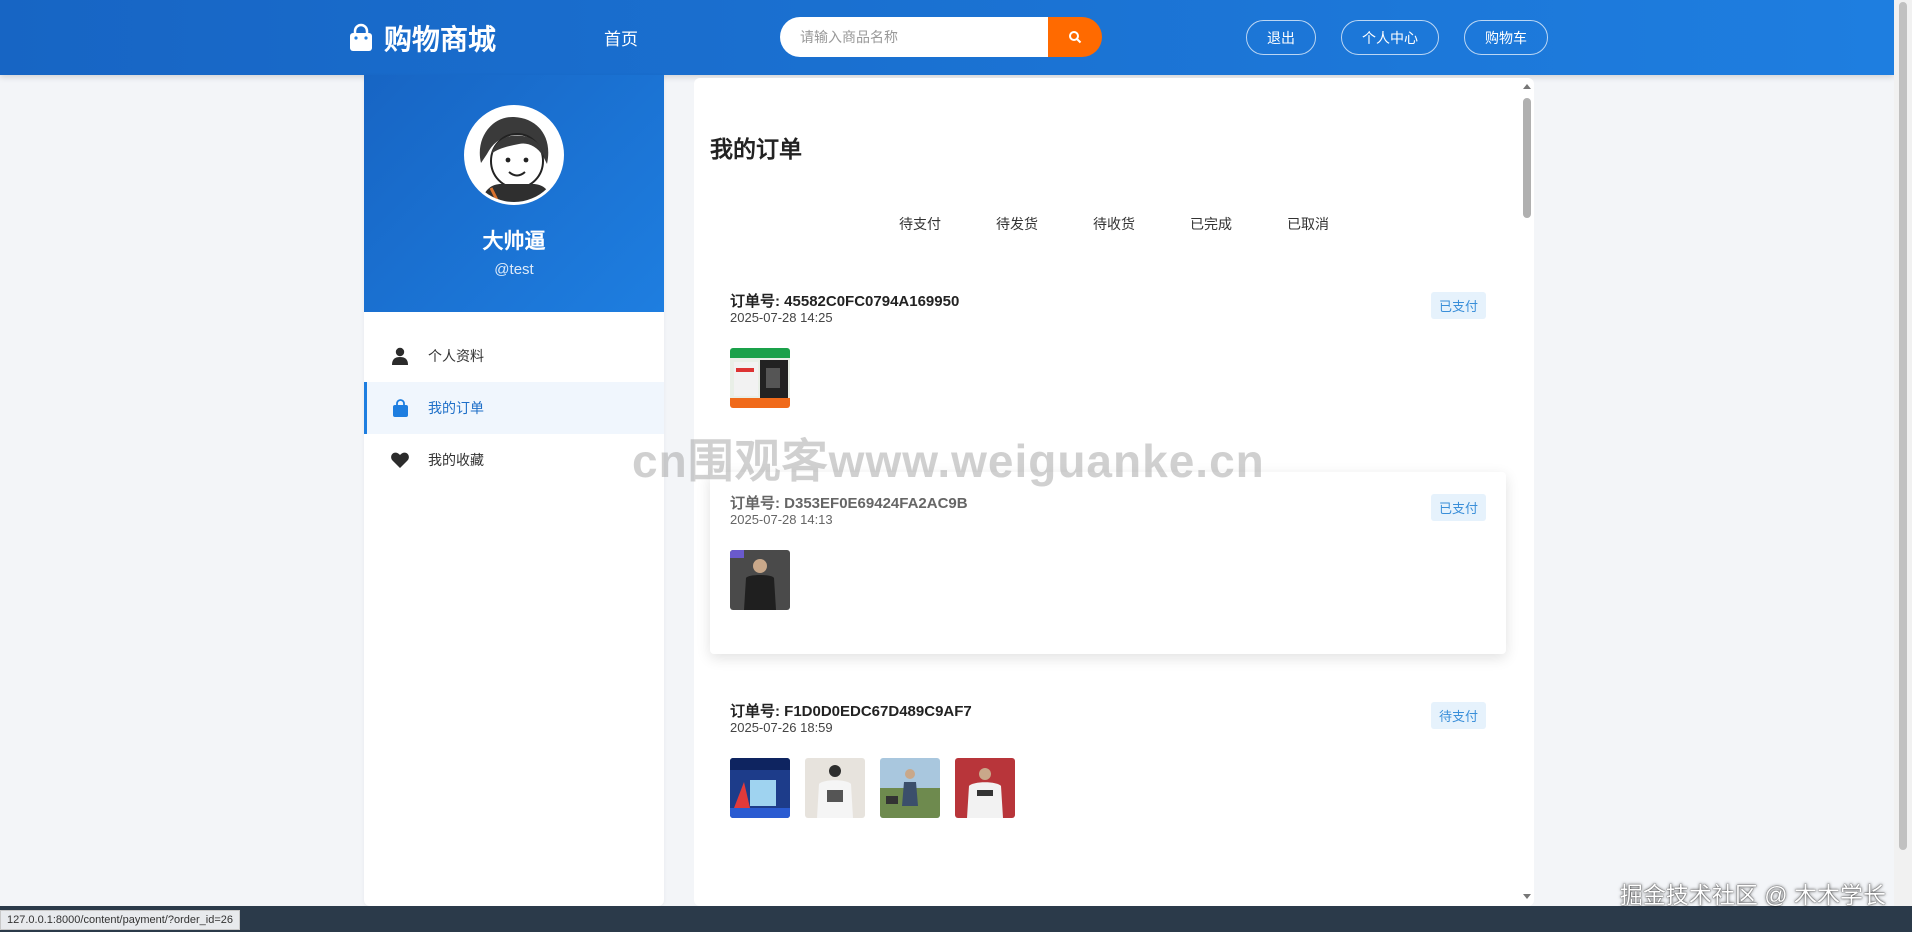  Describe the element at coordinates (920, 224) in the screenshot. I see `tab-pending-payment: 待支付` at that location.